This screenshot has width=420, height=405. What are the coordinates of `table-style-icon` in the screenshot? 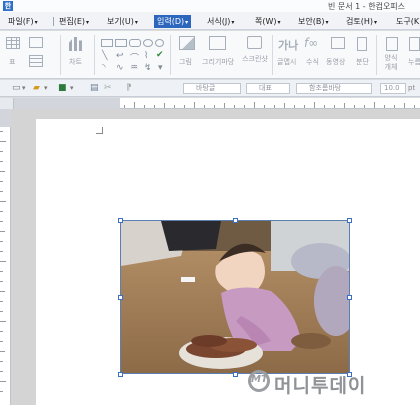 It's located at (36, 61).